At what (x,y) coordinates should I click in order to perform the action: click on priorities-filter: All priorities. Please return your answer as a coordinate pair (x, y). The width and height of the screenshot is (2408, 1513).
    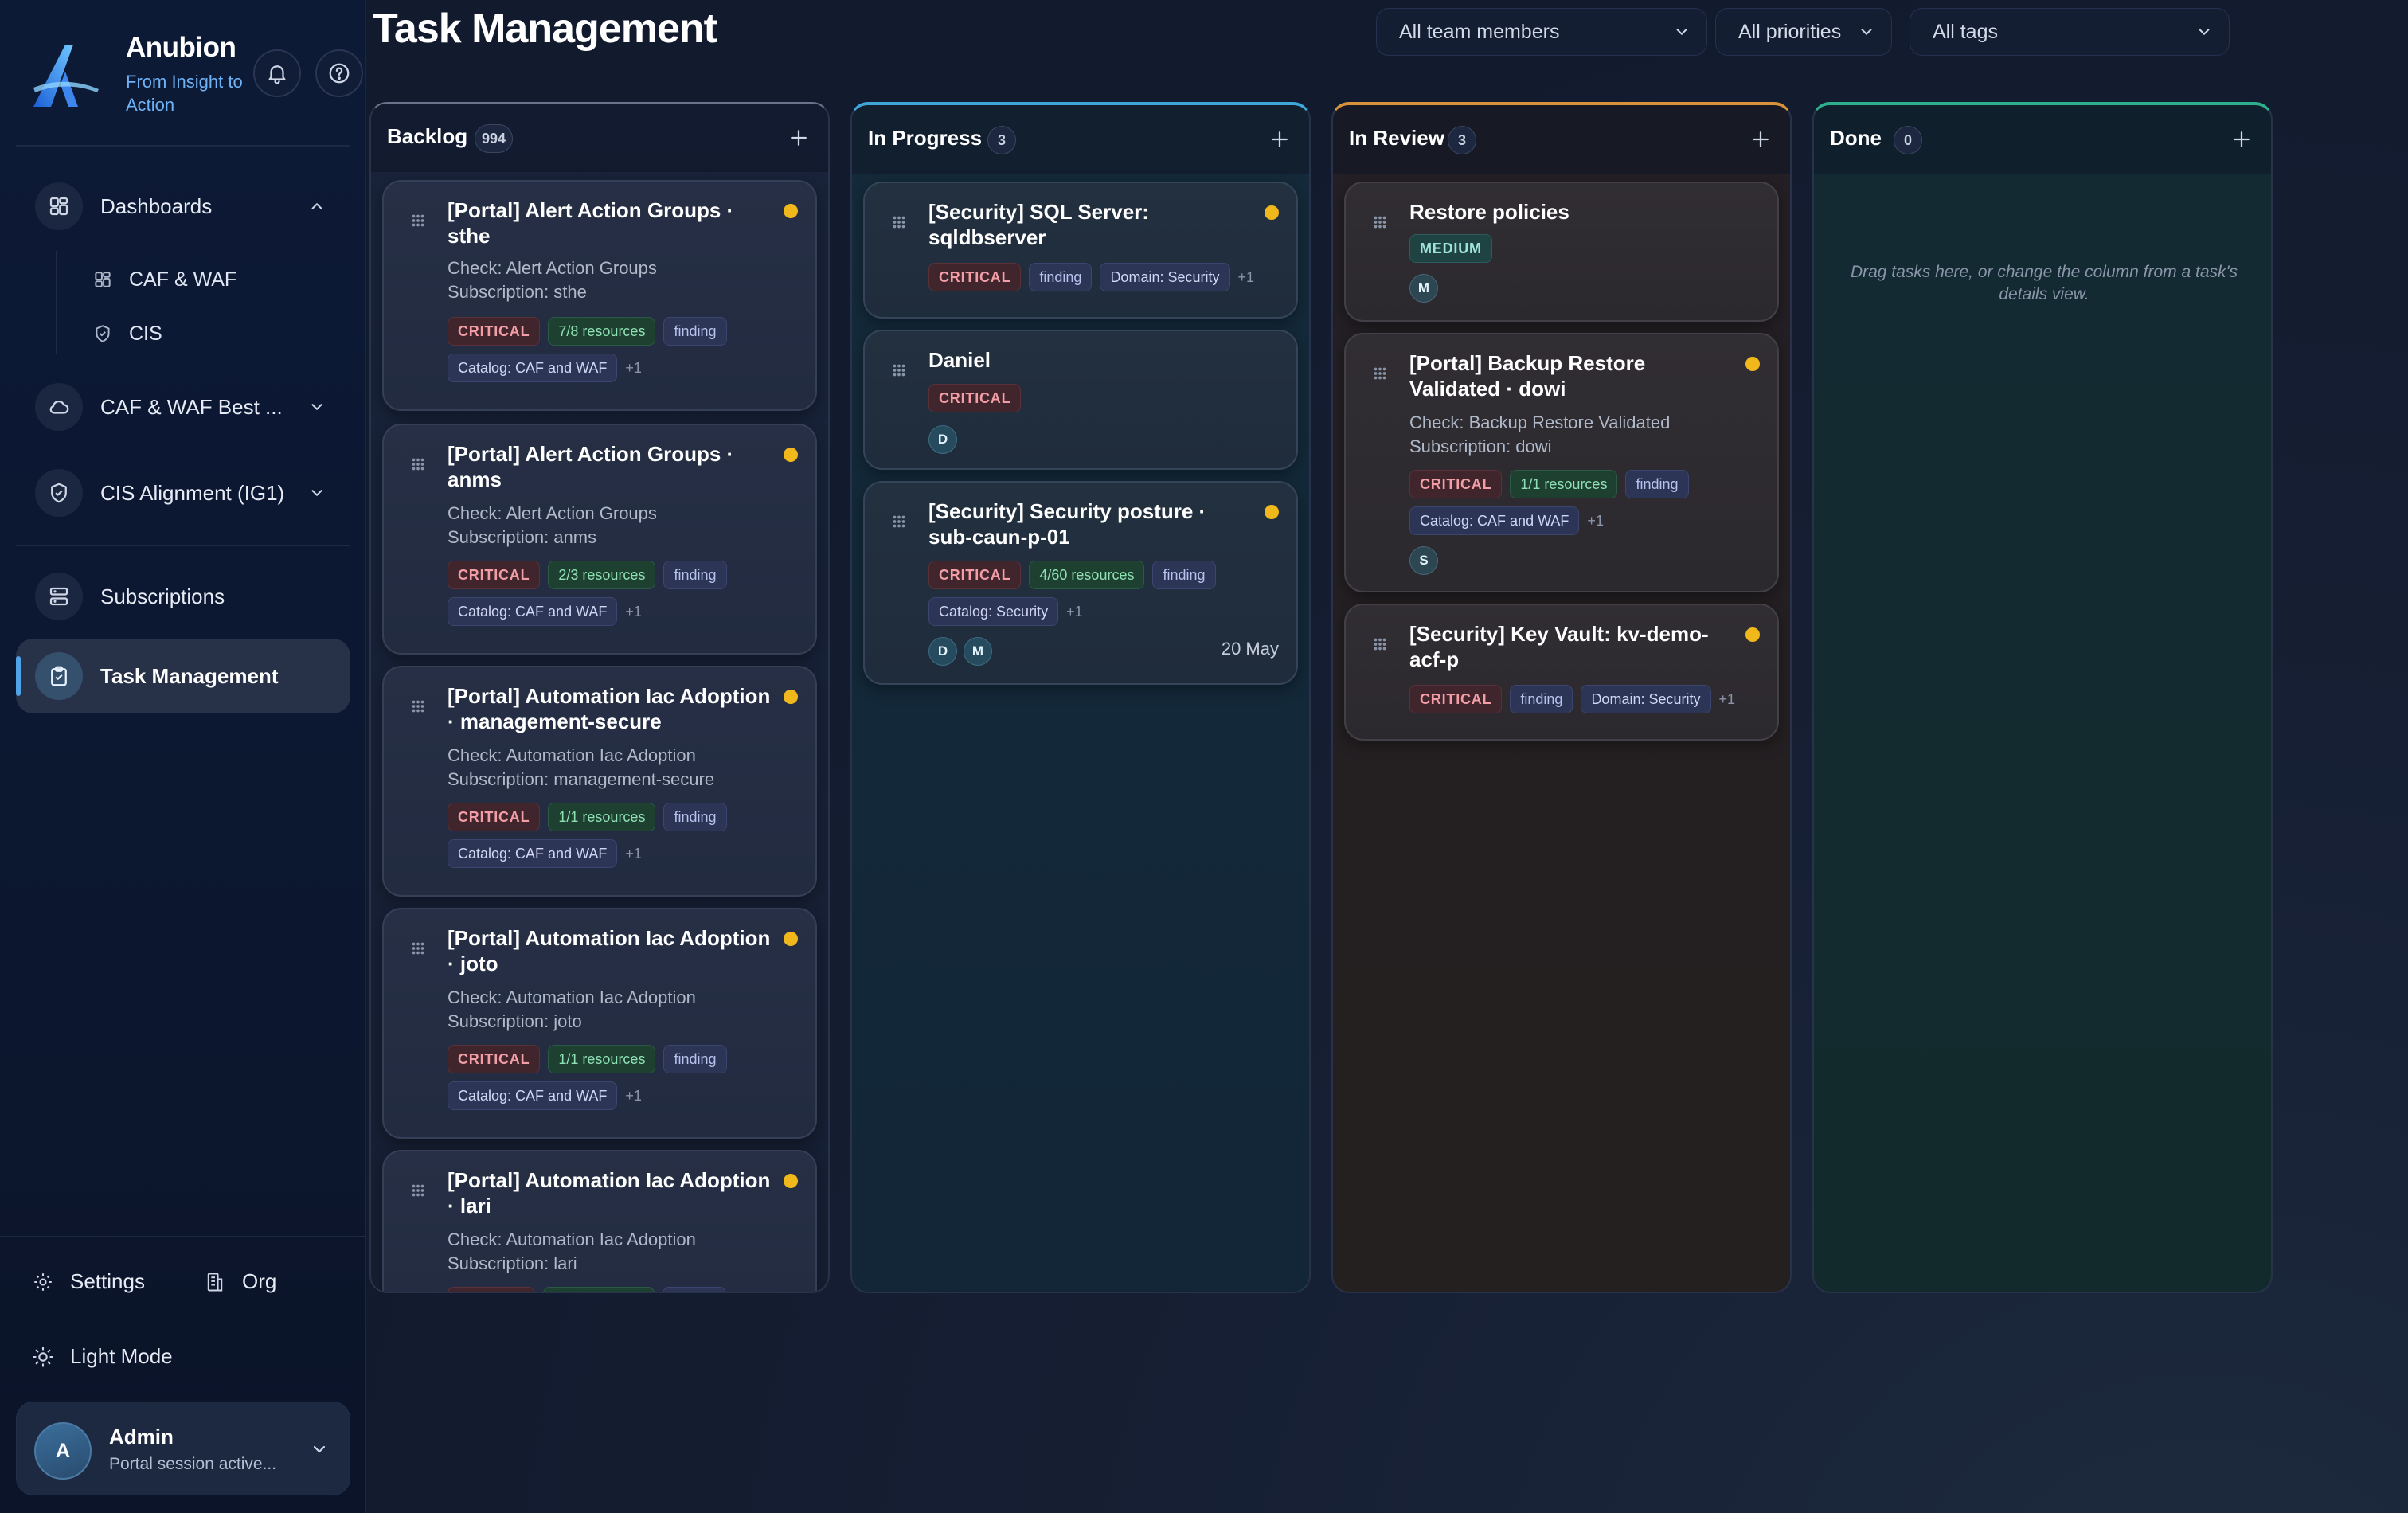
    Looking at the image, I should click on (1803, 32).